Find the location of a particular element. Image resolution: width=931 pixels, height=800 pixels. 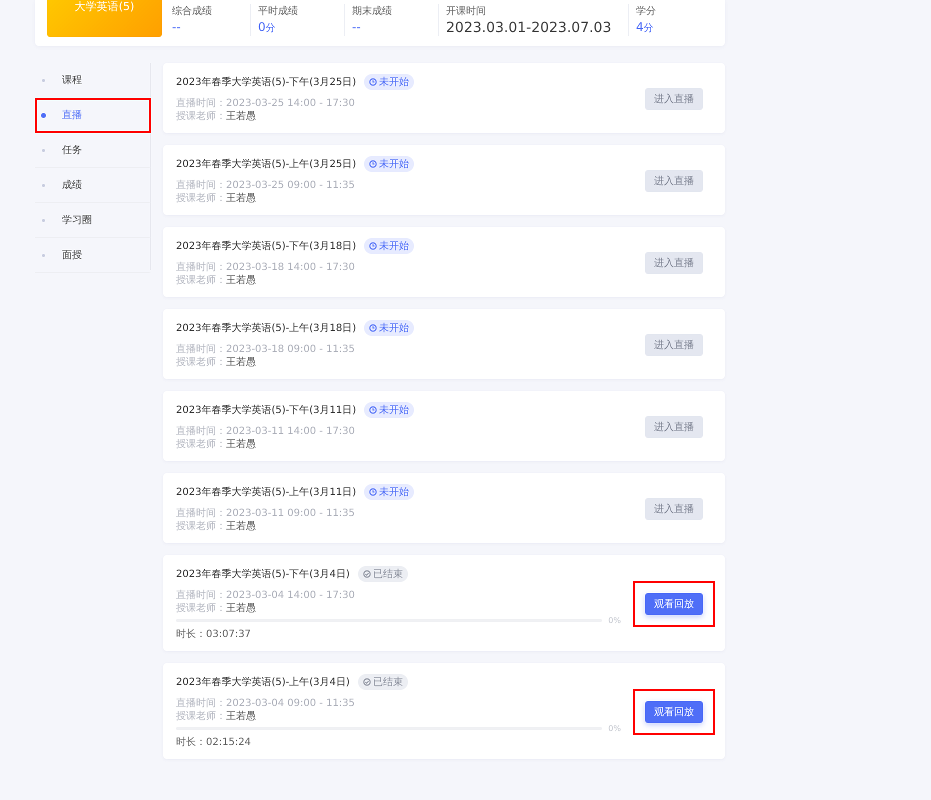

nav-item: 面授 is located at coordinates (93, 255).